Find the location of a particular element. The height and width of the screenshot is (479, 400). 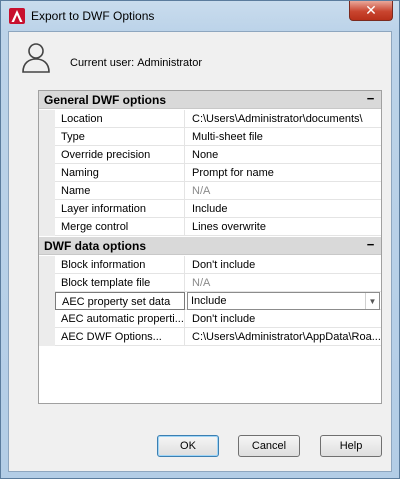

property-name: Naming is located at coordinates (120, 173).